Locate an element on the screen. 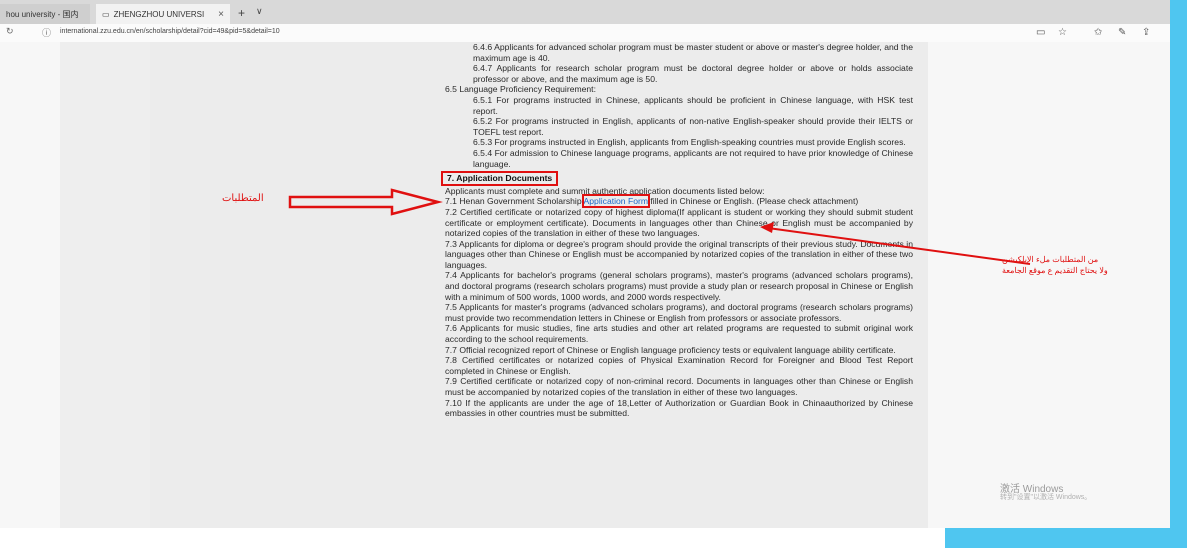  tab-university: hou university - 国内 is located at coordinates (45, 14).